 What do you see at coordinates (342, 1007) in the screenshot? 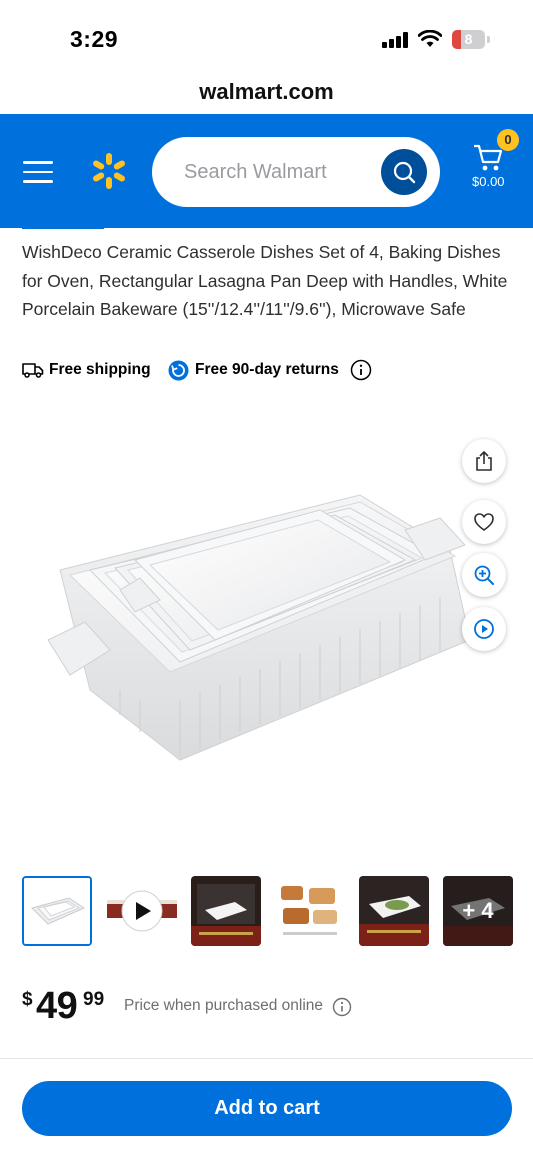
I see `price-info-icon` at bounding box center [342, 1007].